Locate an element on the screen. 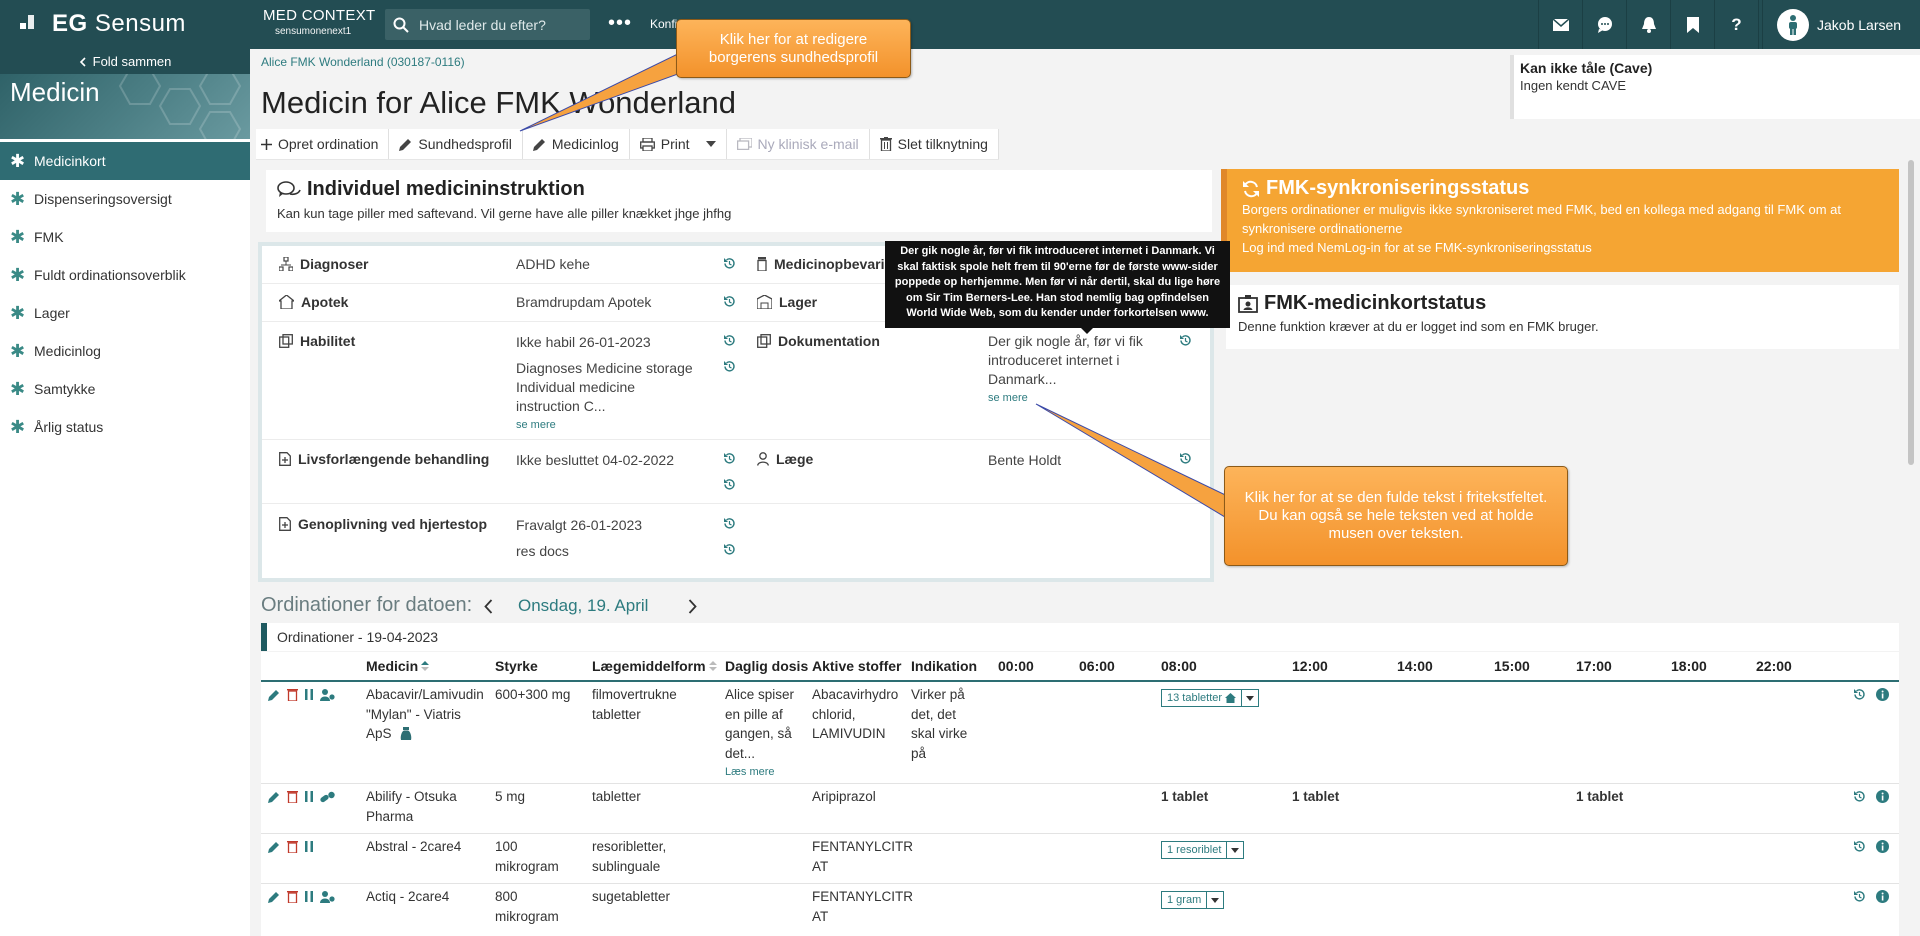  bottle-icon is located at coordinates (762, 264).